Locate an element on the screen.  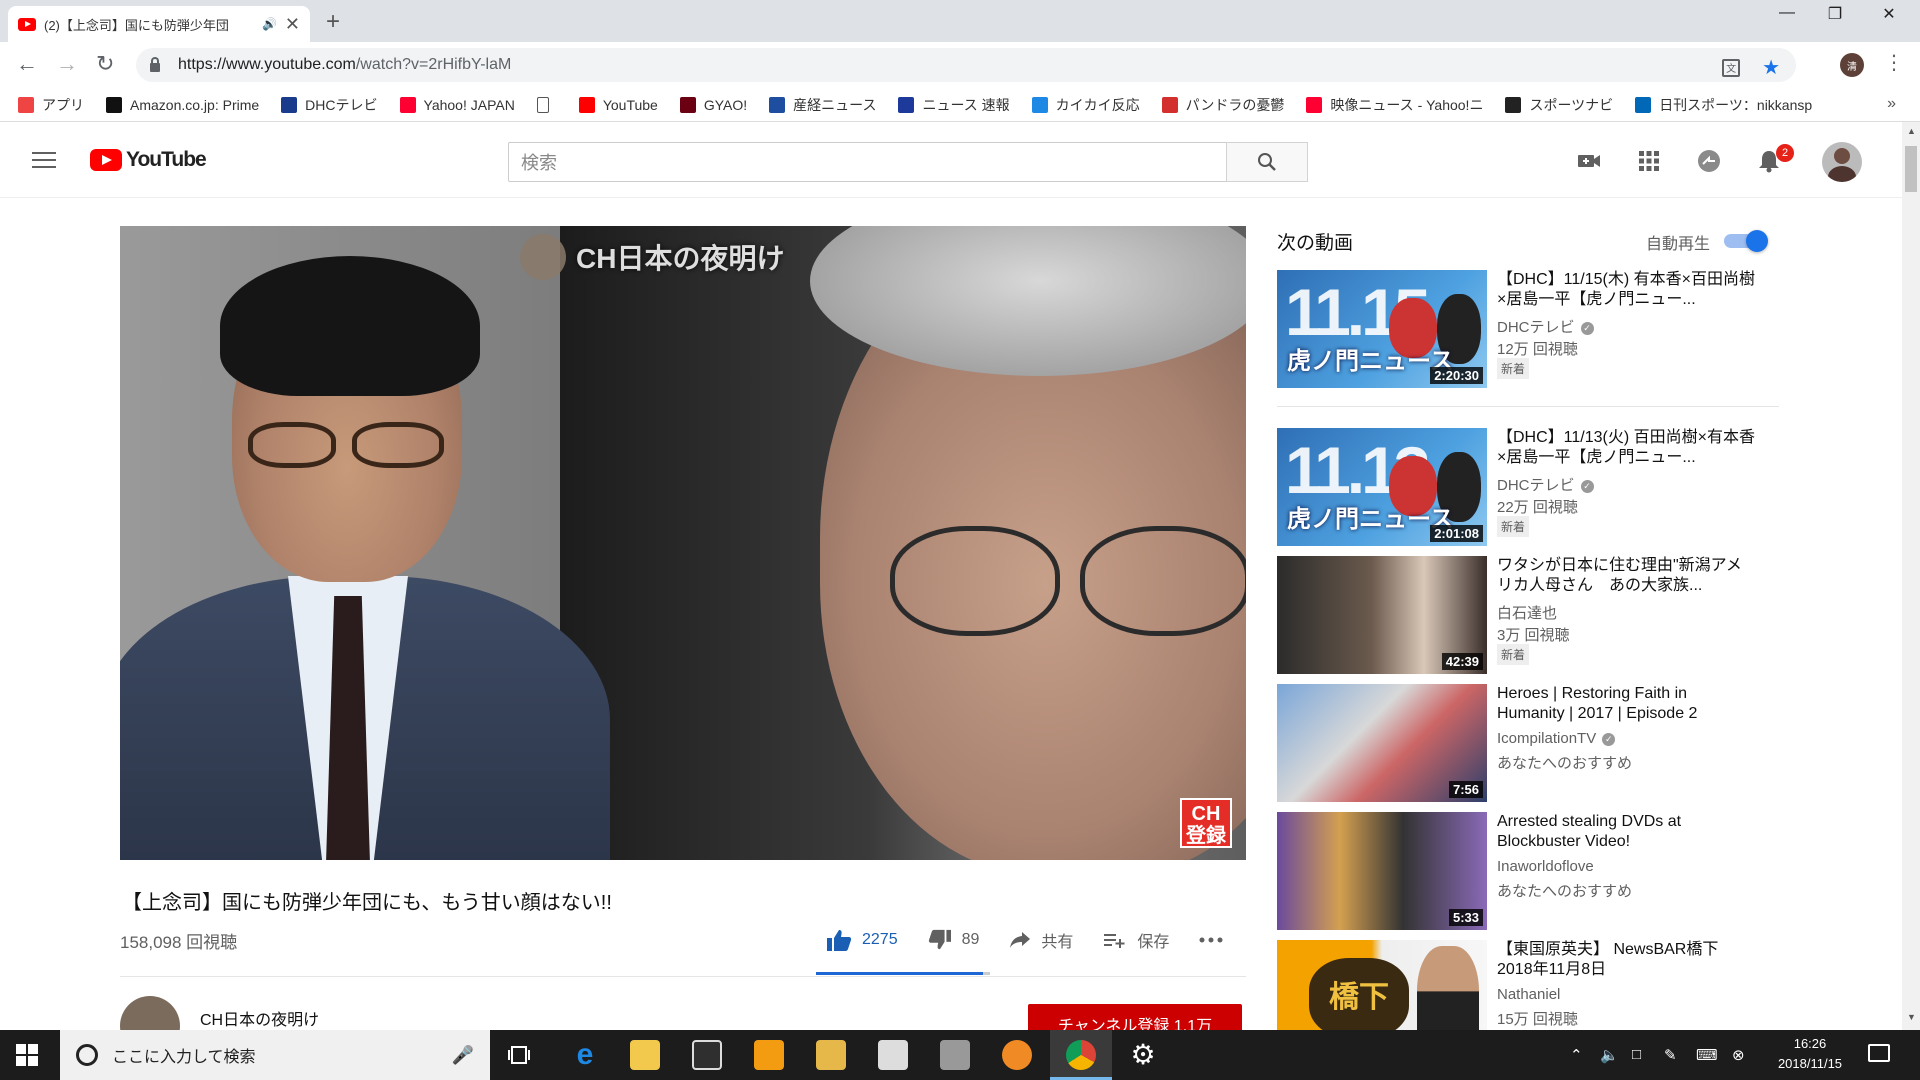
share-button: 共有 is located at coordinates (1041, 940).